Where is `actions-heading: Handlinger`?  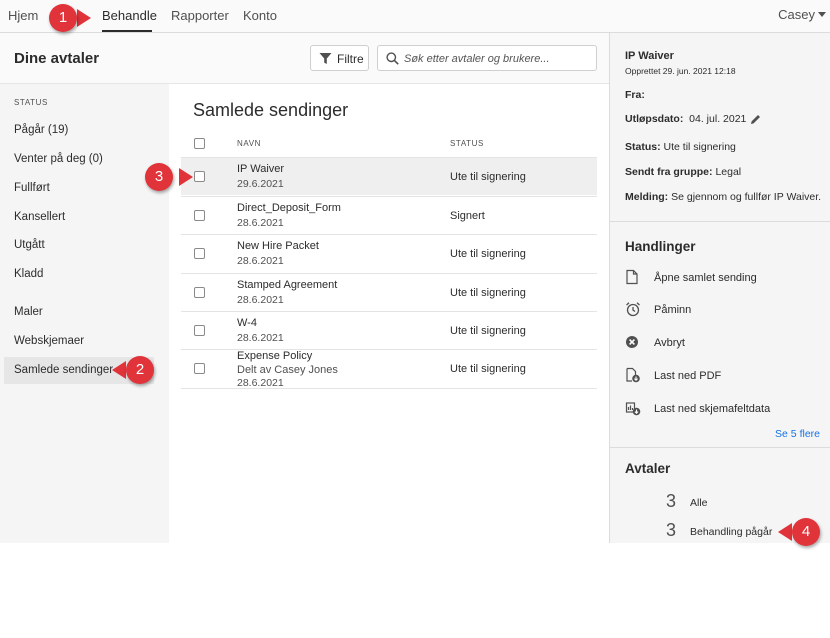 actions-heading: Handlinger is located at coordinates (660, 246).